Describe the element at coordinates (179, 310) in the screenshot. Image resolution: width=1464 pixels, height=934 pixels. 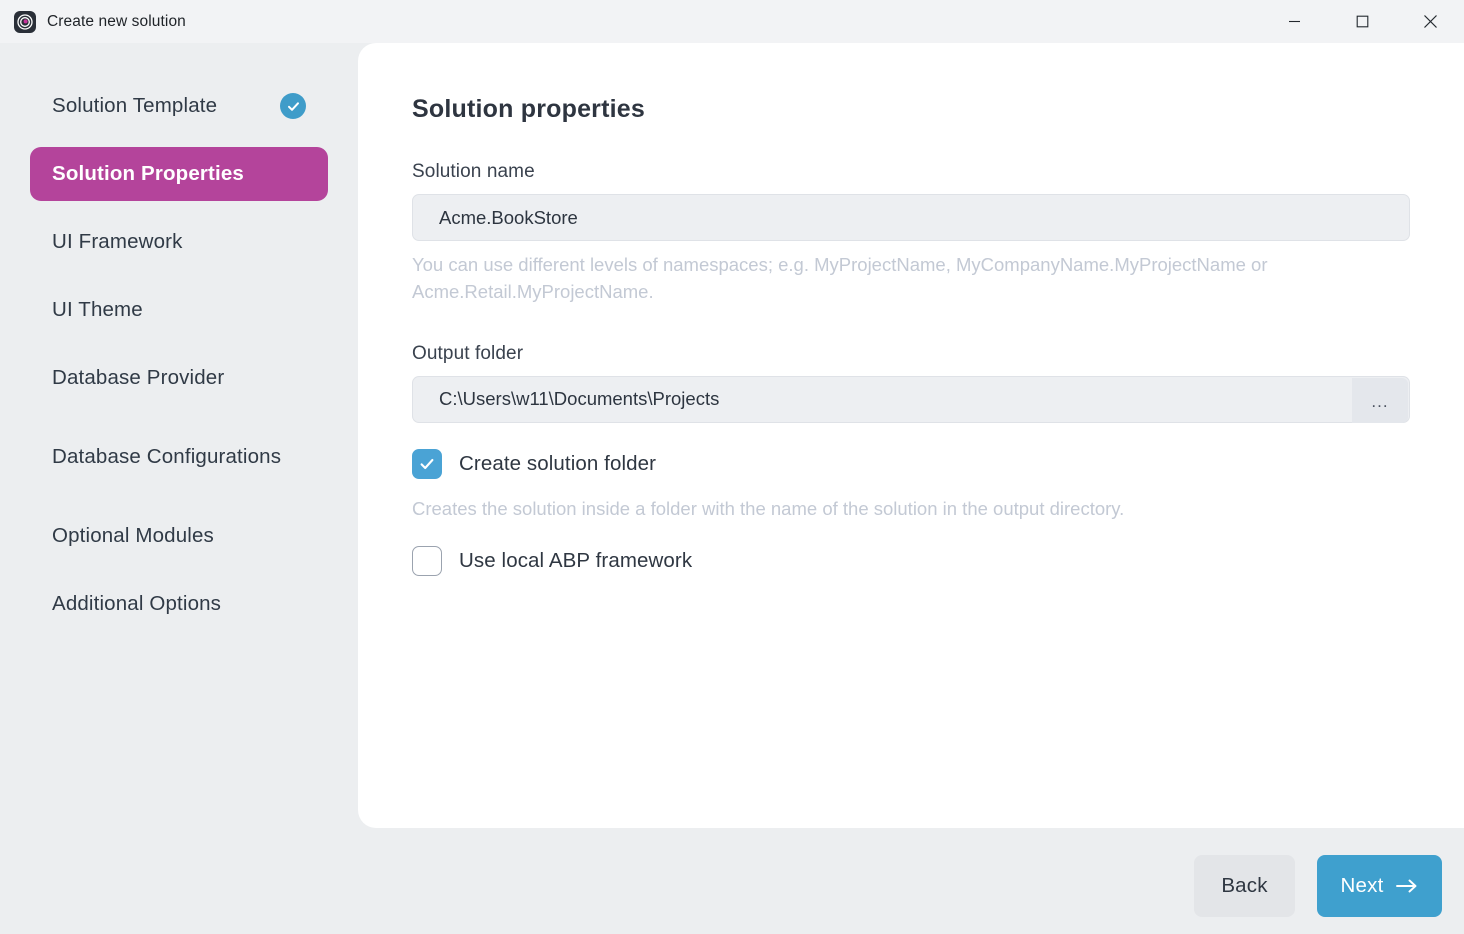
I see `sidebar-item-ui-theme: UI Theme` at that location.